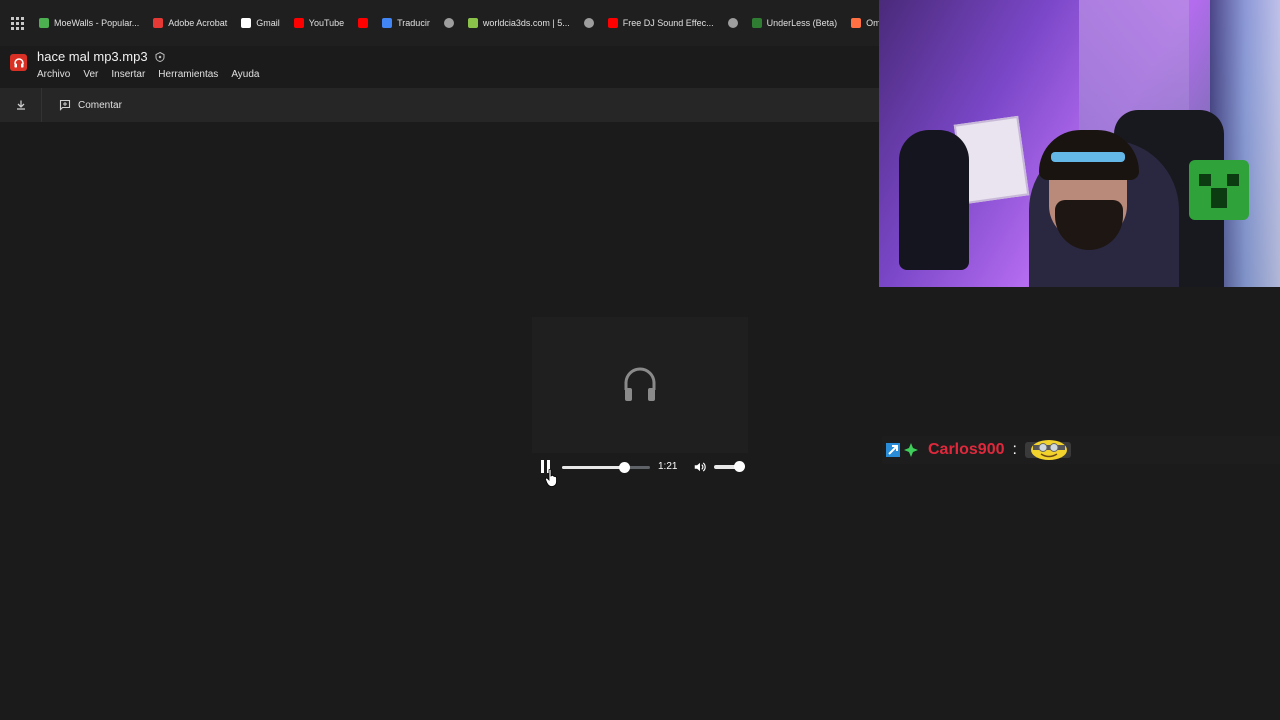 Image resolution: width=1280 pixels, height=720 pixels. I want to click on minion-emote-icon, so click(1047, 450).